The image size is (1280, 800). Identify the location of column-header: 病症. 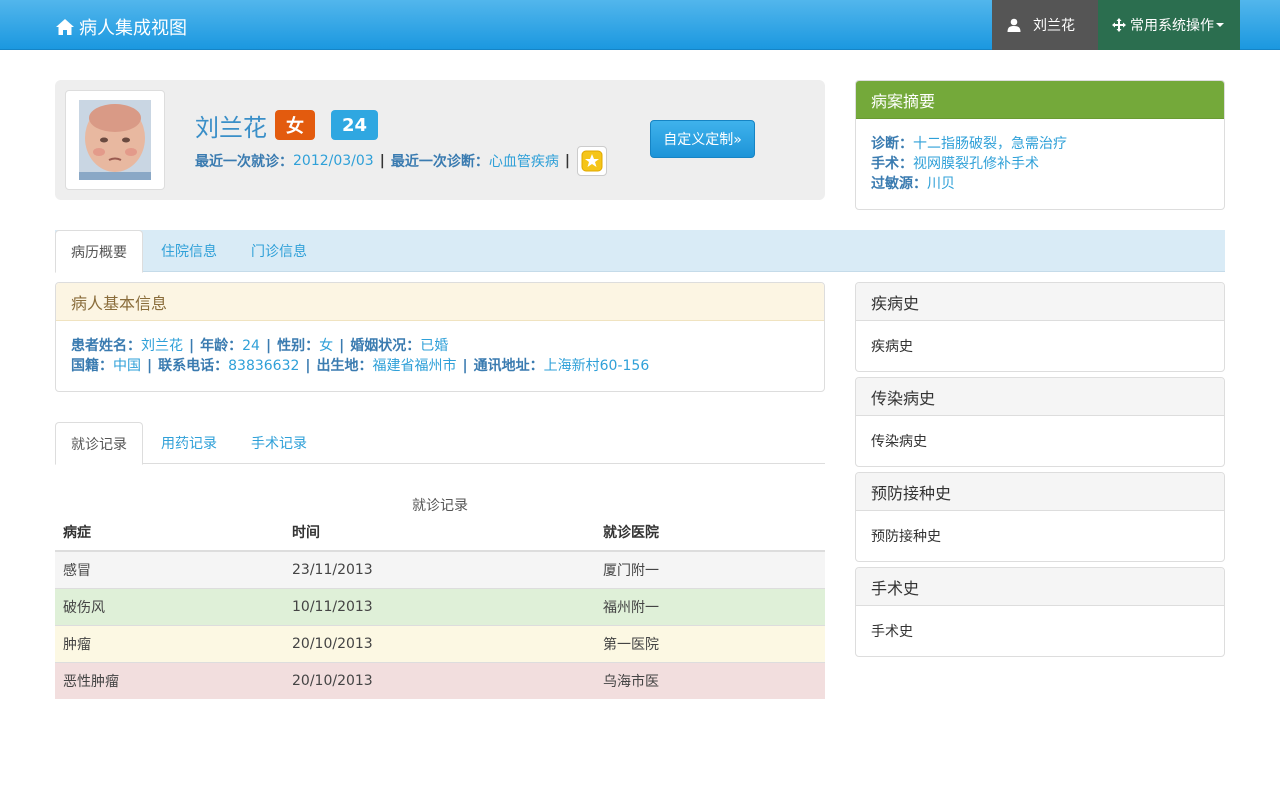
(169, 533).